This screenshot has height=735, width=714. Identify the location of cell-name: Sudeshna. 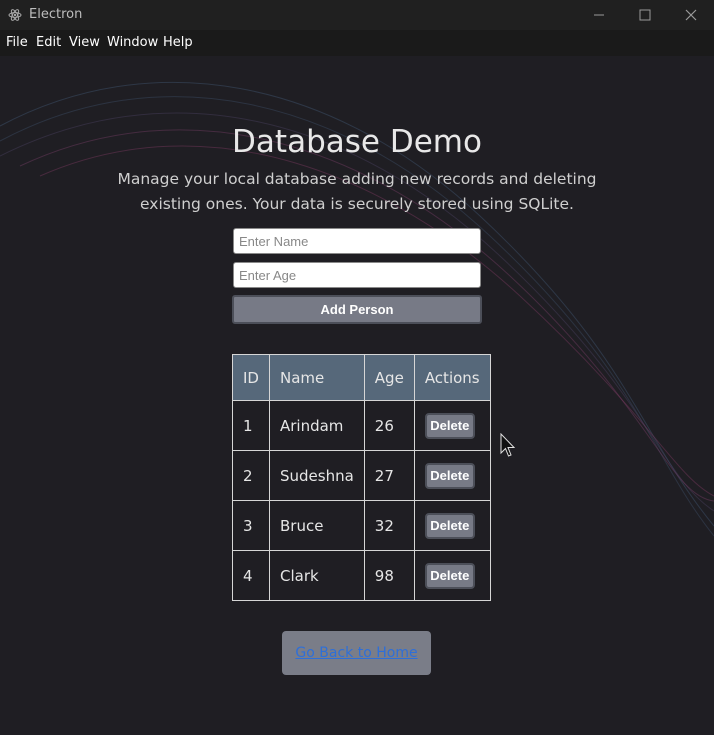
(316, 475).